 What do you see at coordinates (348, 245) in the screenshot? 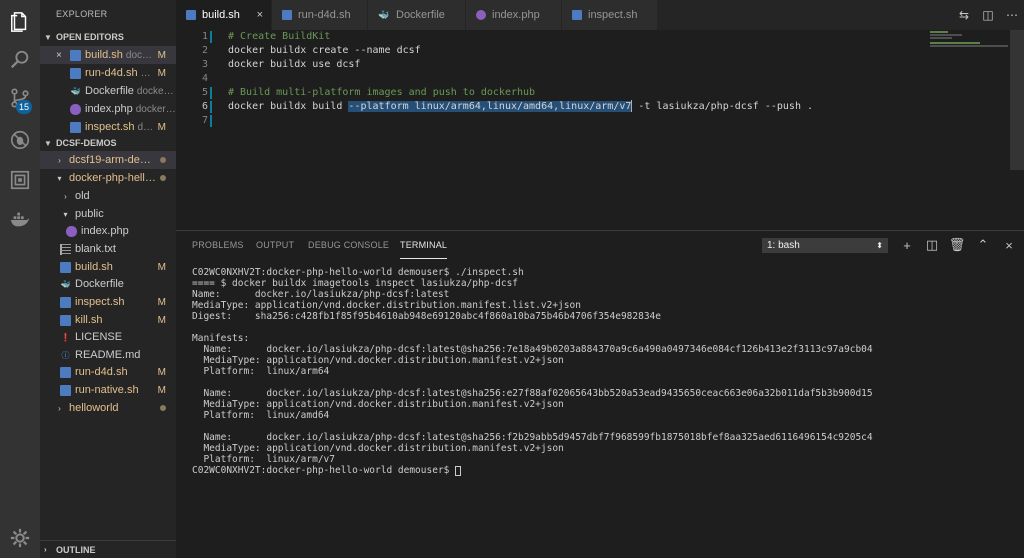
I see `tab-debug-console: DEBUG CONSOLE` at bounding box center [348, 245].